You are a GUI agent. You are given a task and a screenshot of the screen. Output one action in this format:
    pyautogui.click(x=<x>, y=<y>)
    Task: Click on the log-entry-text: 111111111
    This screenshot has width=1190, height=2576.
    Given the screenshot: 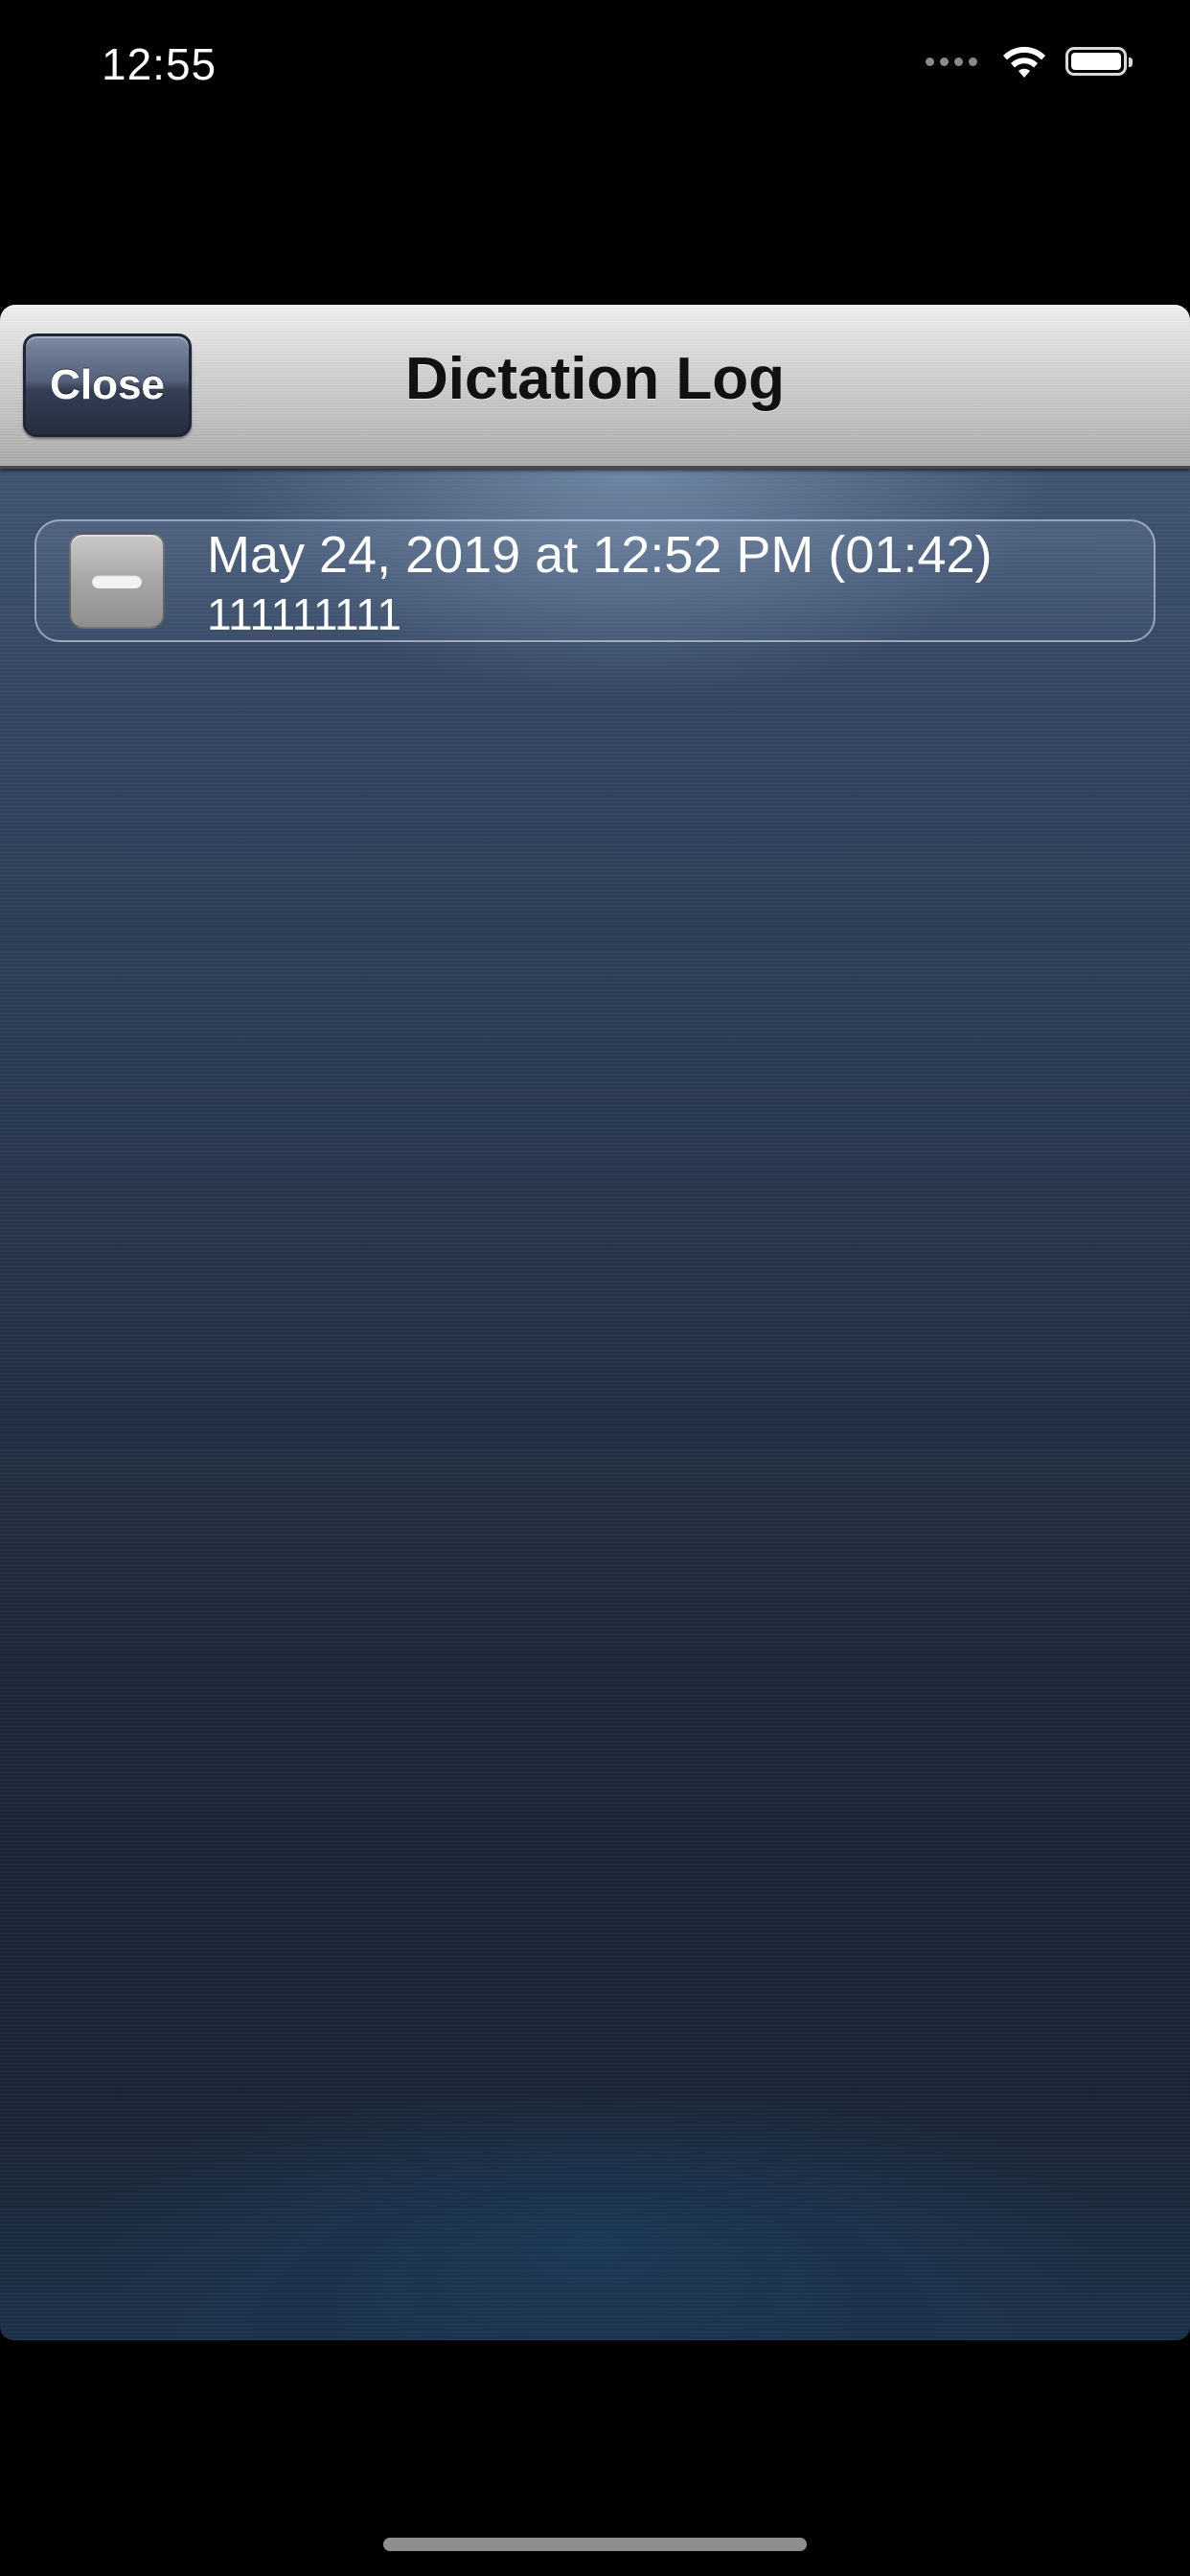 What is the action you would take?
    pyautogui.click(x=304, y=614)
    